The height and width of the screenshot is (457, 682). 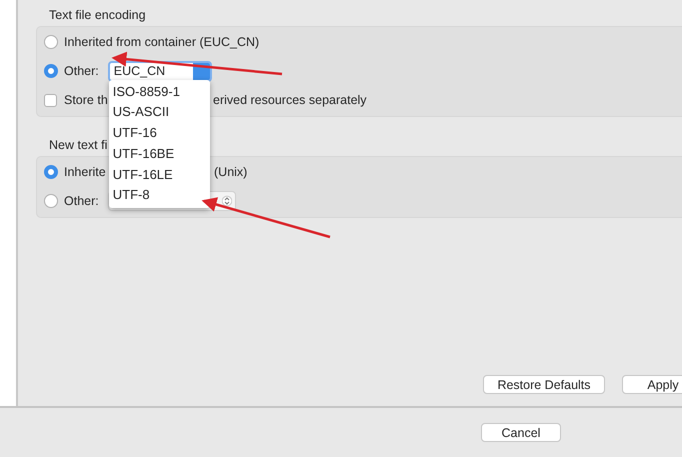 I want to click on stepper-icon, so click(x=227, y=201).